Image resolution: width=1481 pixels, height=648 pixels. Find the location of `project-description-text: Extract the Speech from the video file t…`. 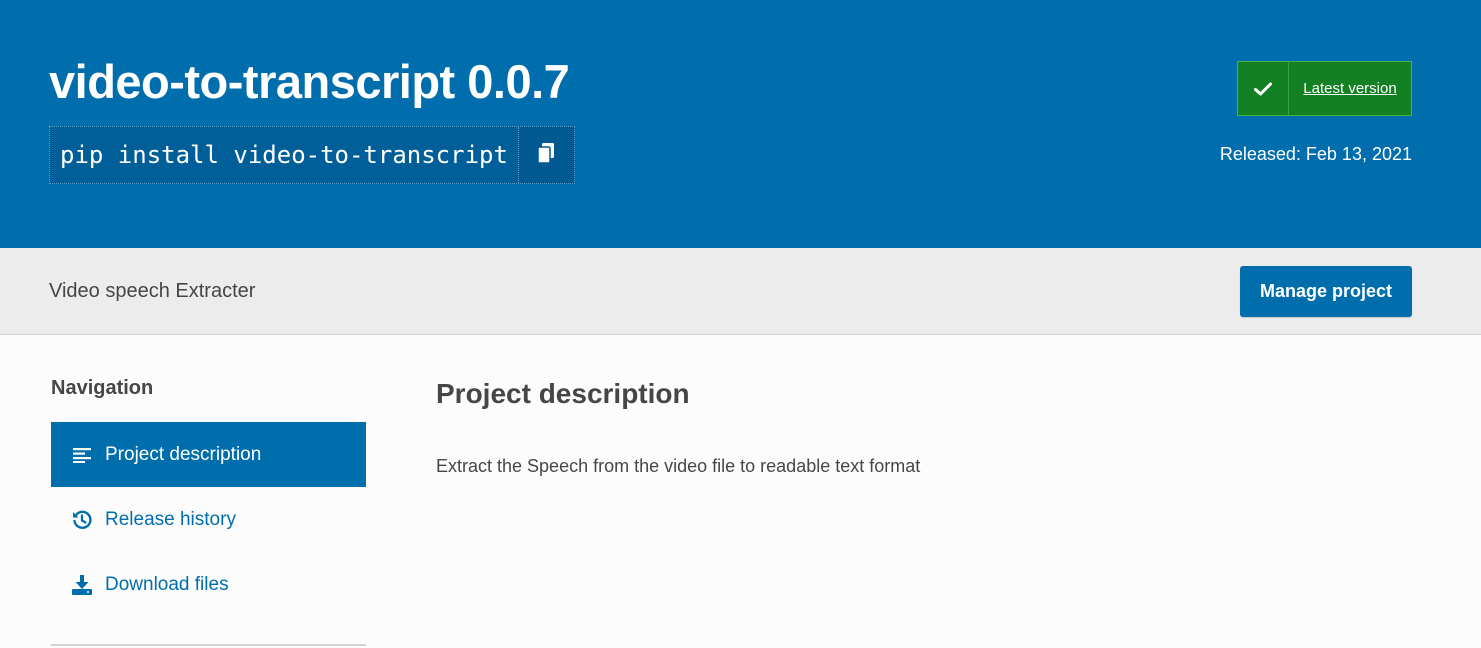

project-description-text: Extract the Speech from the video file t… is located at coordinates (678, 466).